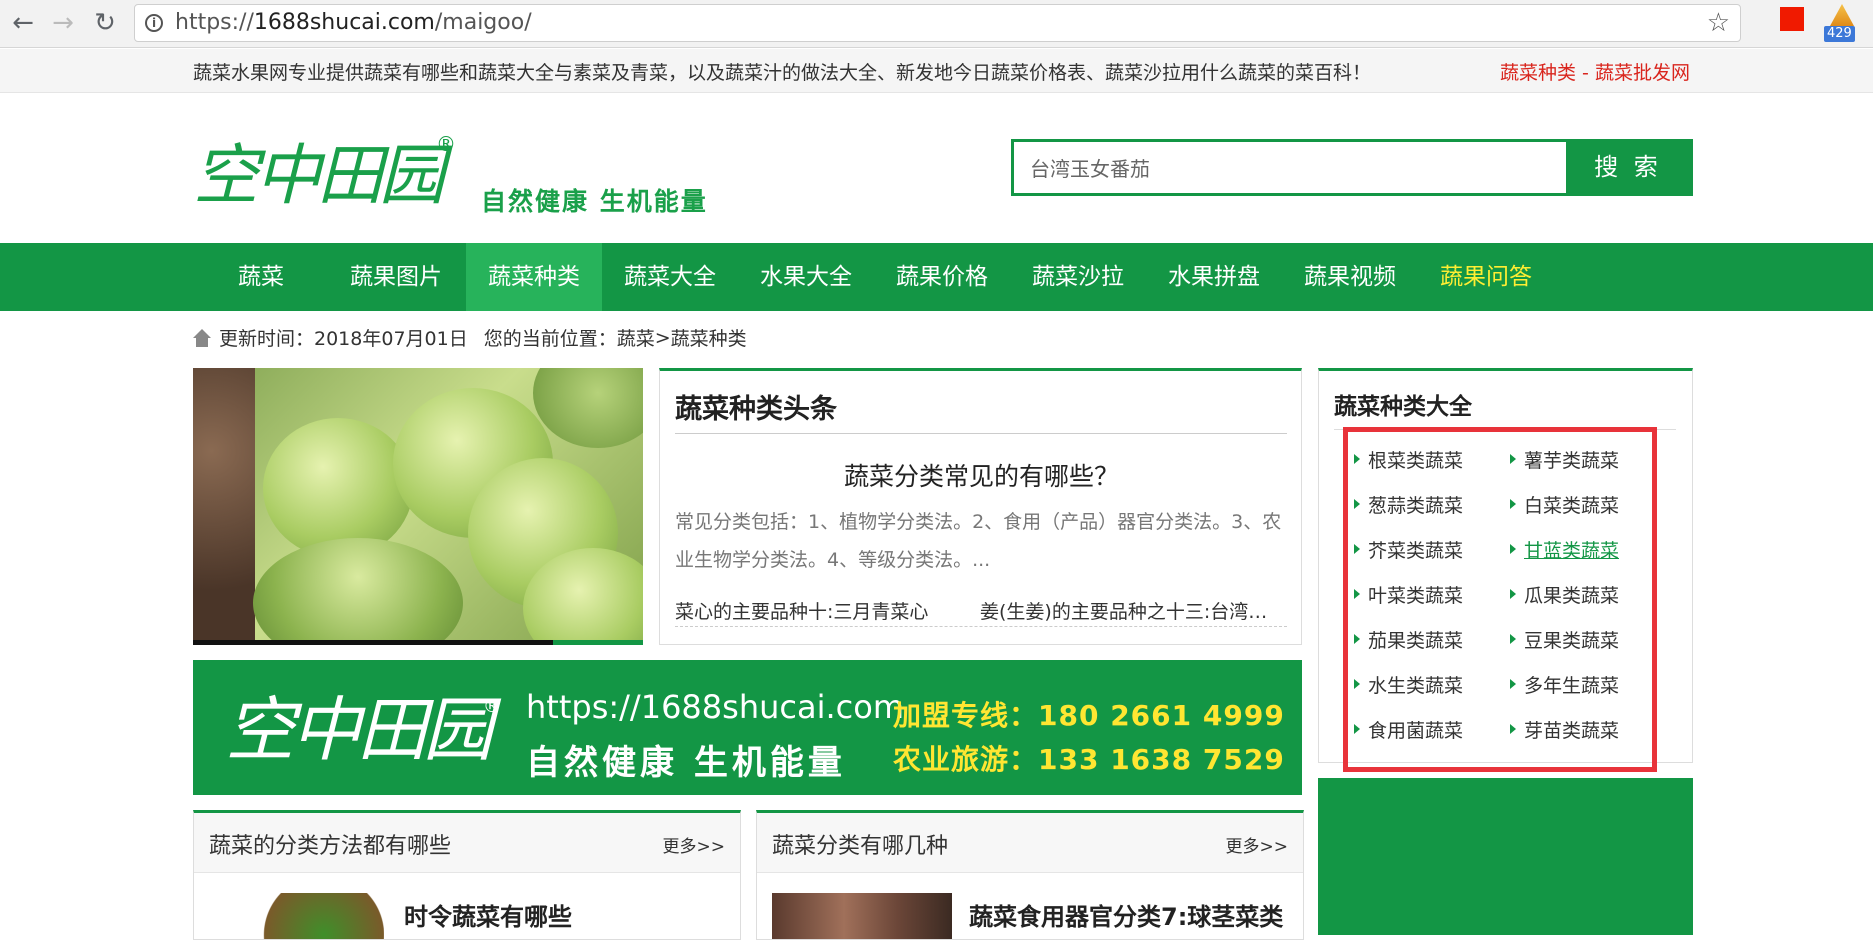 The image size is (1873, 940). Describe the element at coordinates (470, 337) in the screenshot. I see `breadcrumb: 更新时间：2018年07月01日 您的当前位置： 蔬菜 > 蔬菜种类` at that location.